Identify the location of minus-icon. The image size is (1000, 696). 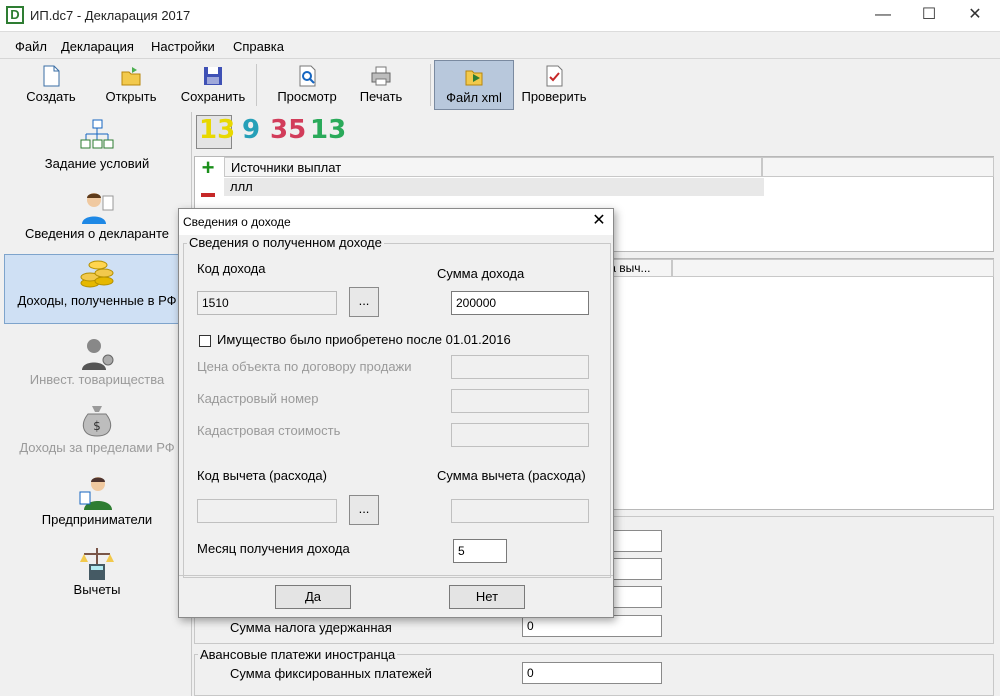
(208, 195).